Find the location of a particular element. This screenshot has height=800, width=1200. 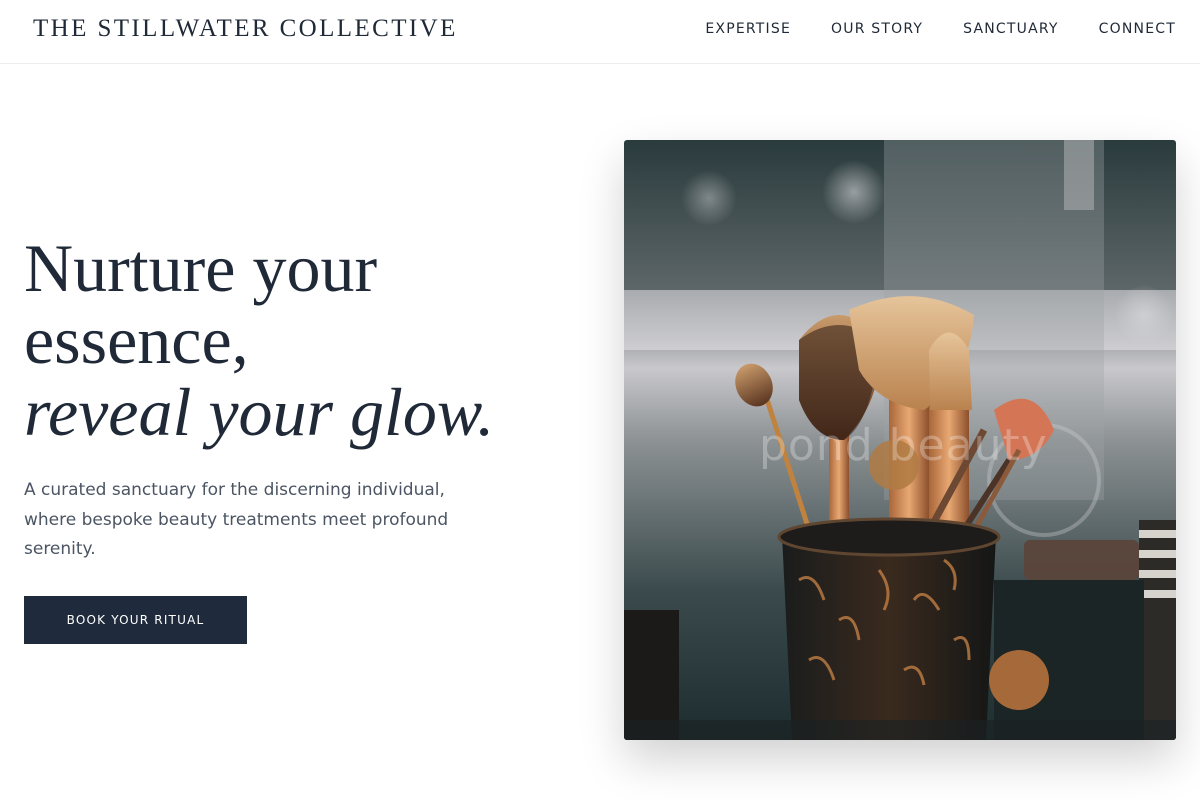

headline-line-2: essence, is located at coordinates (136, 340).